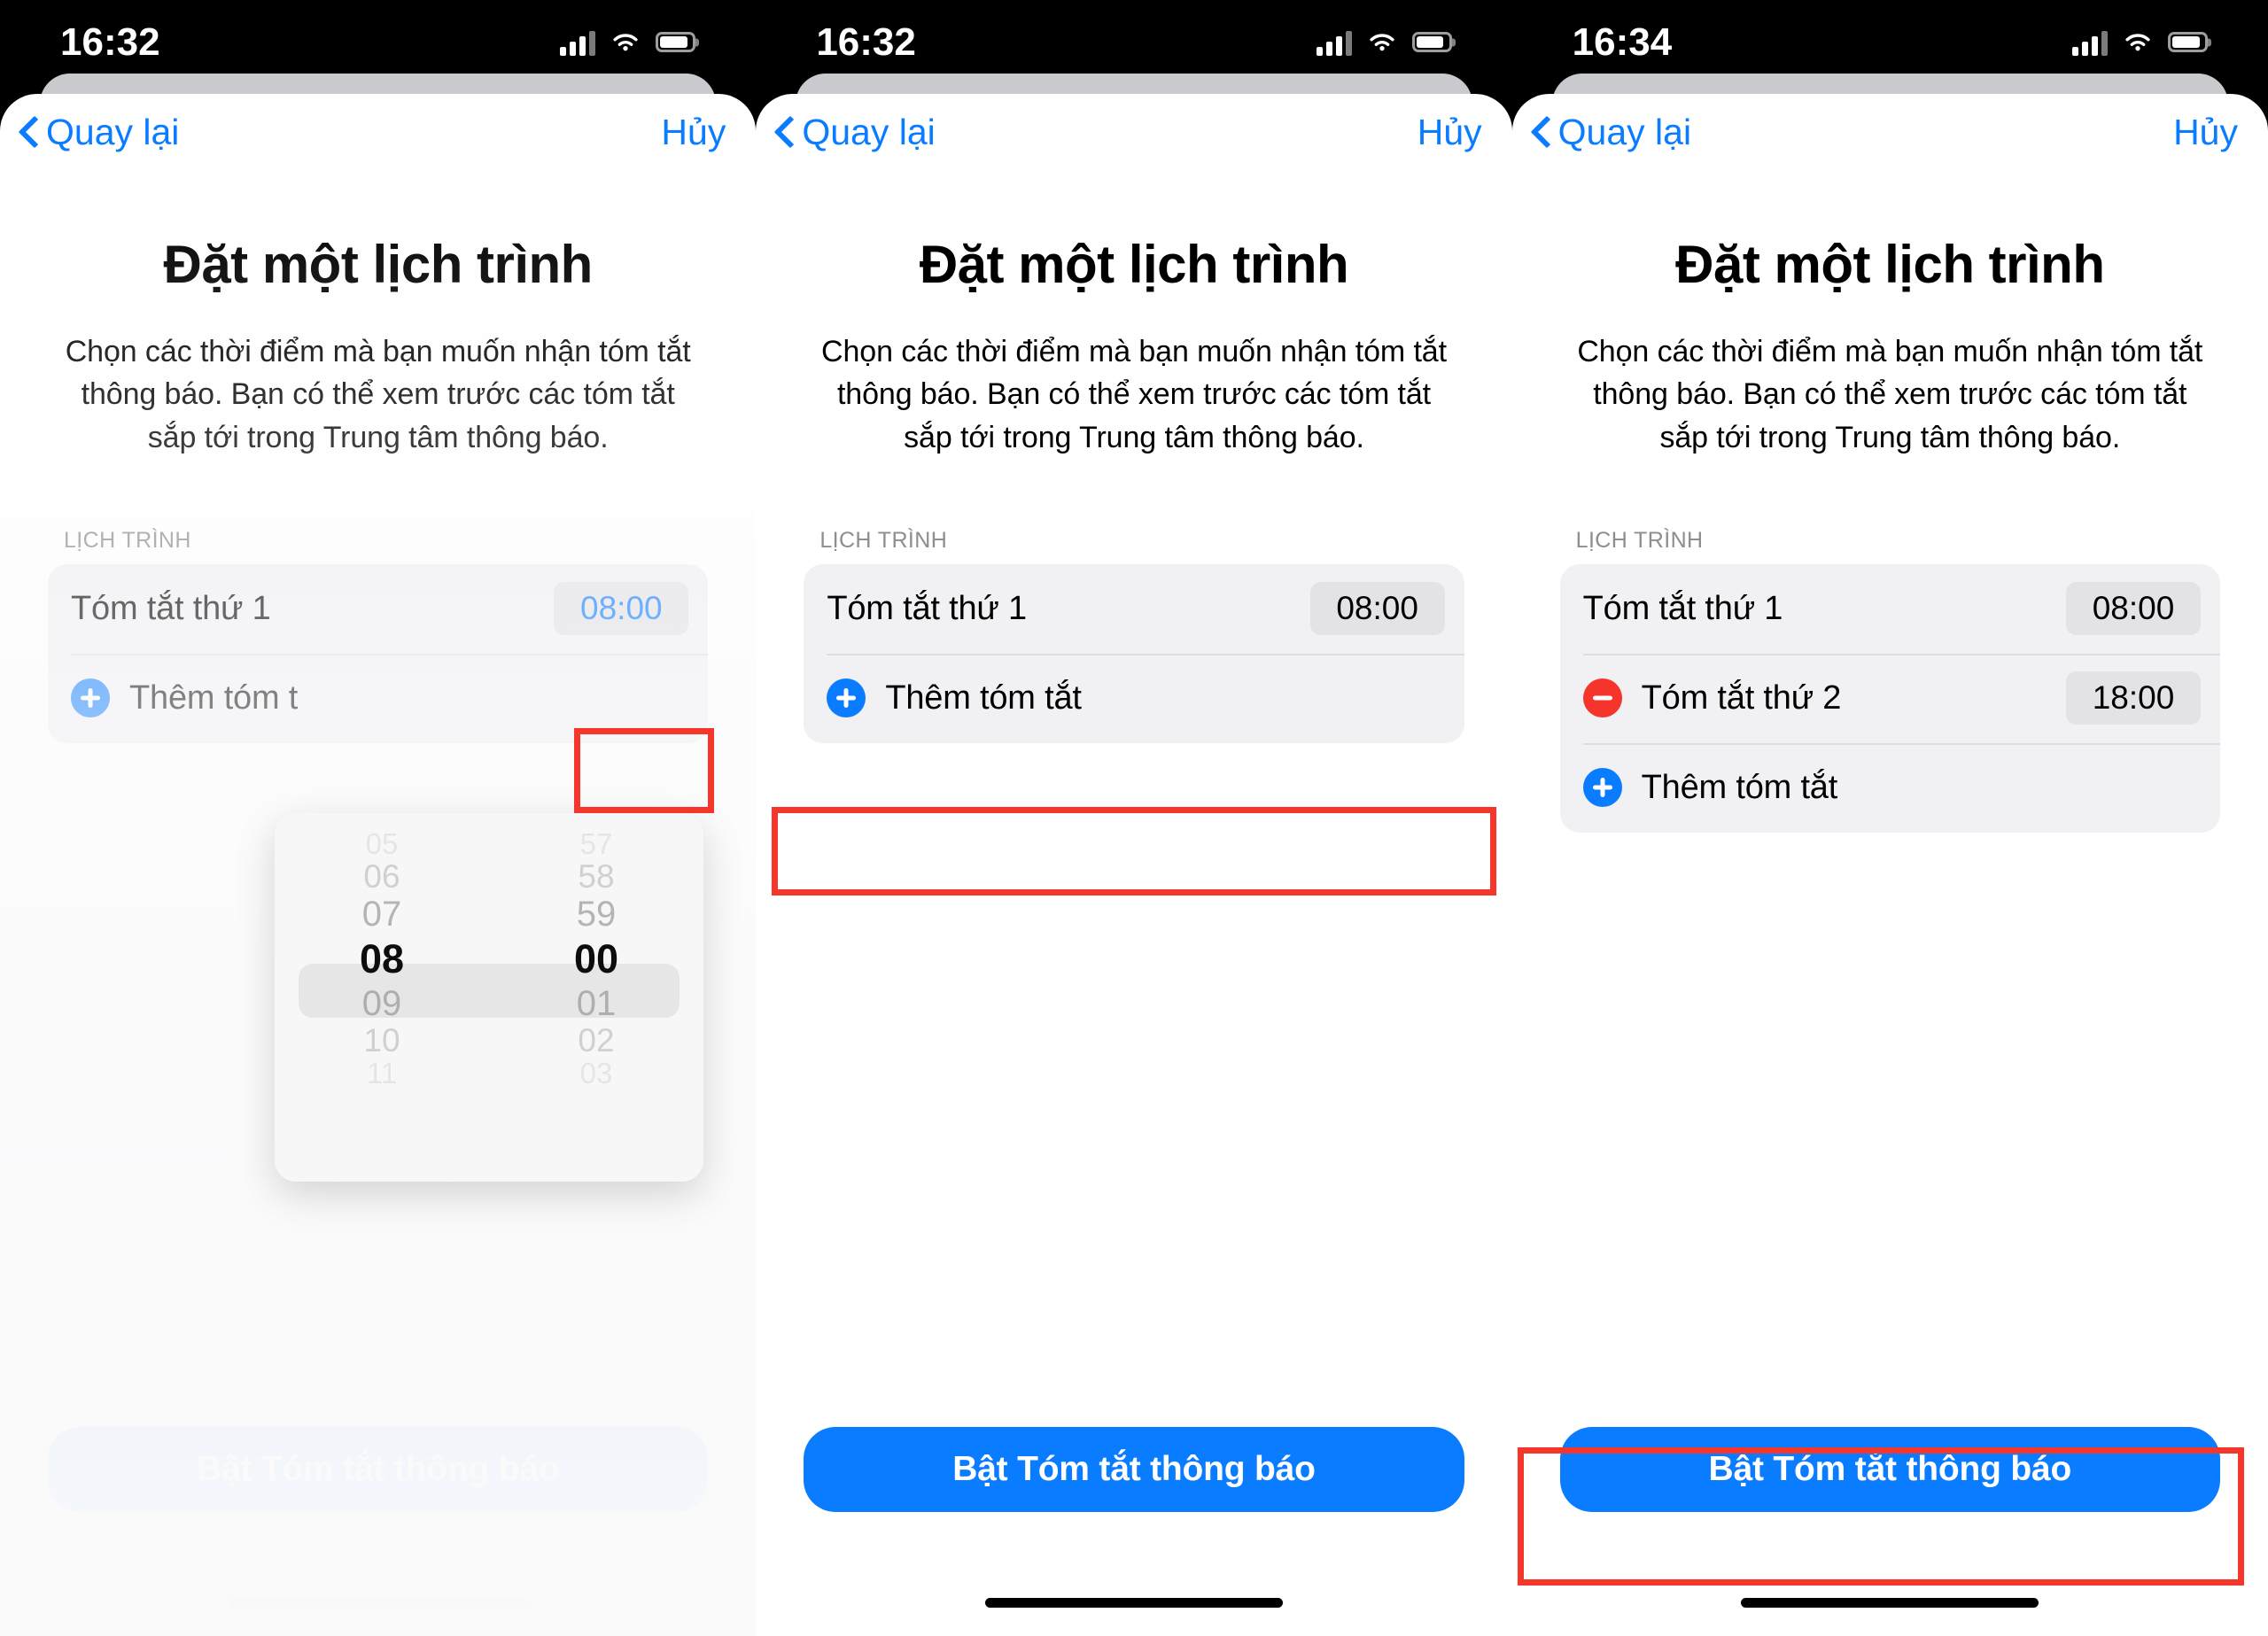 The width and height of the screenshot is (2268, 1636). I want to click on row-label: Tóm tắt thứ 2, so click(1741, 697).